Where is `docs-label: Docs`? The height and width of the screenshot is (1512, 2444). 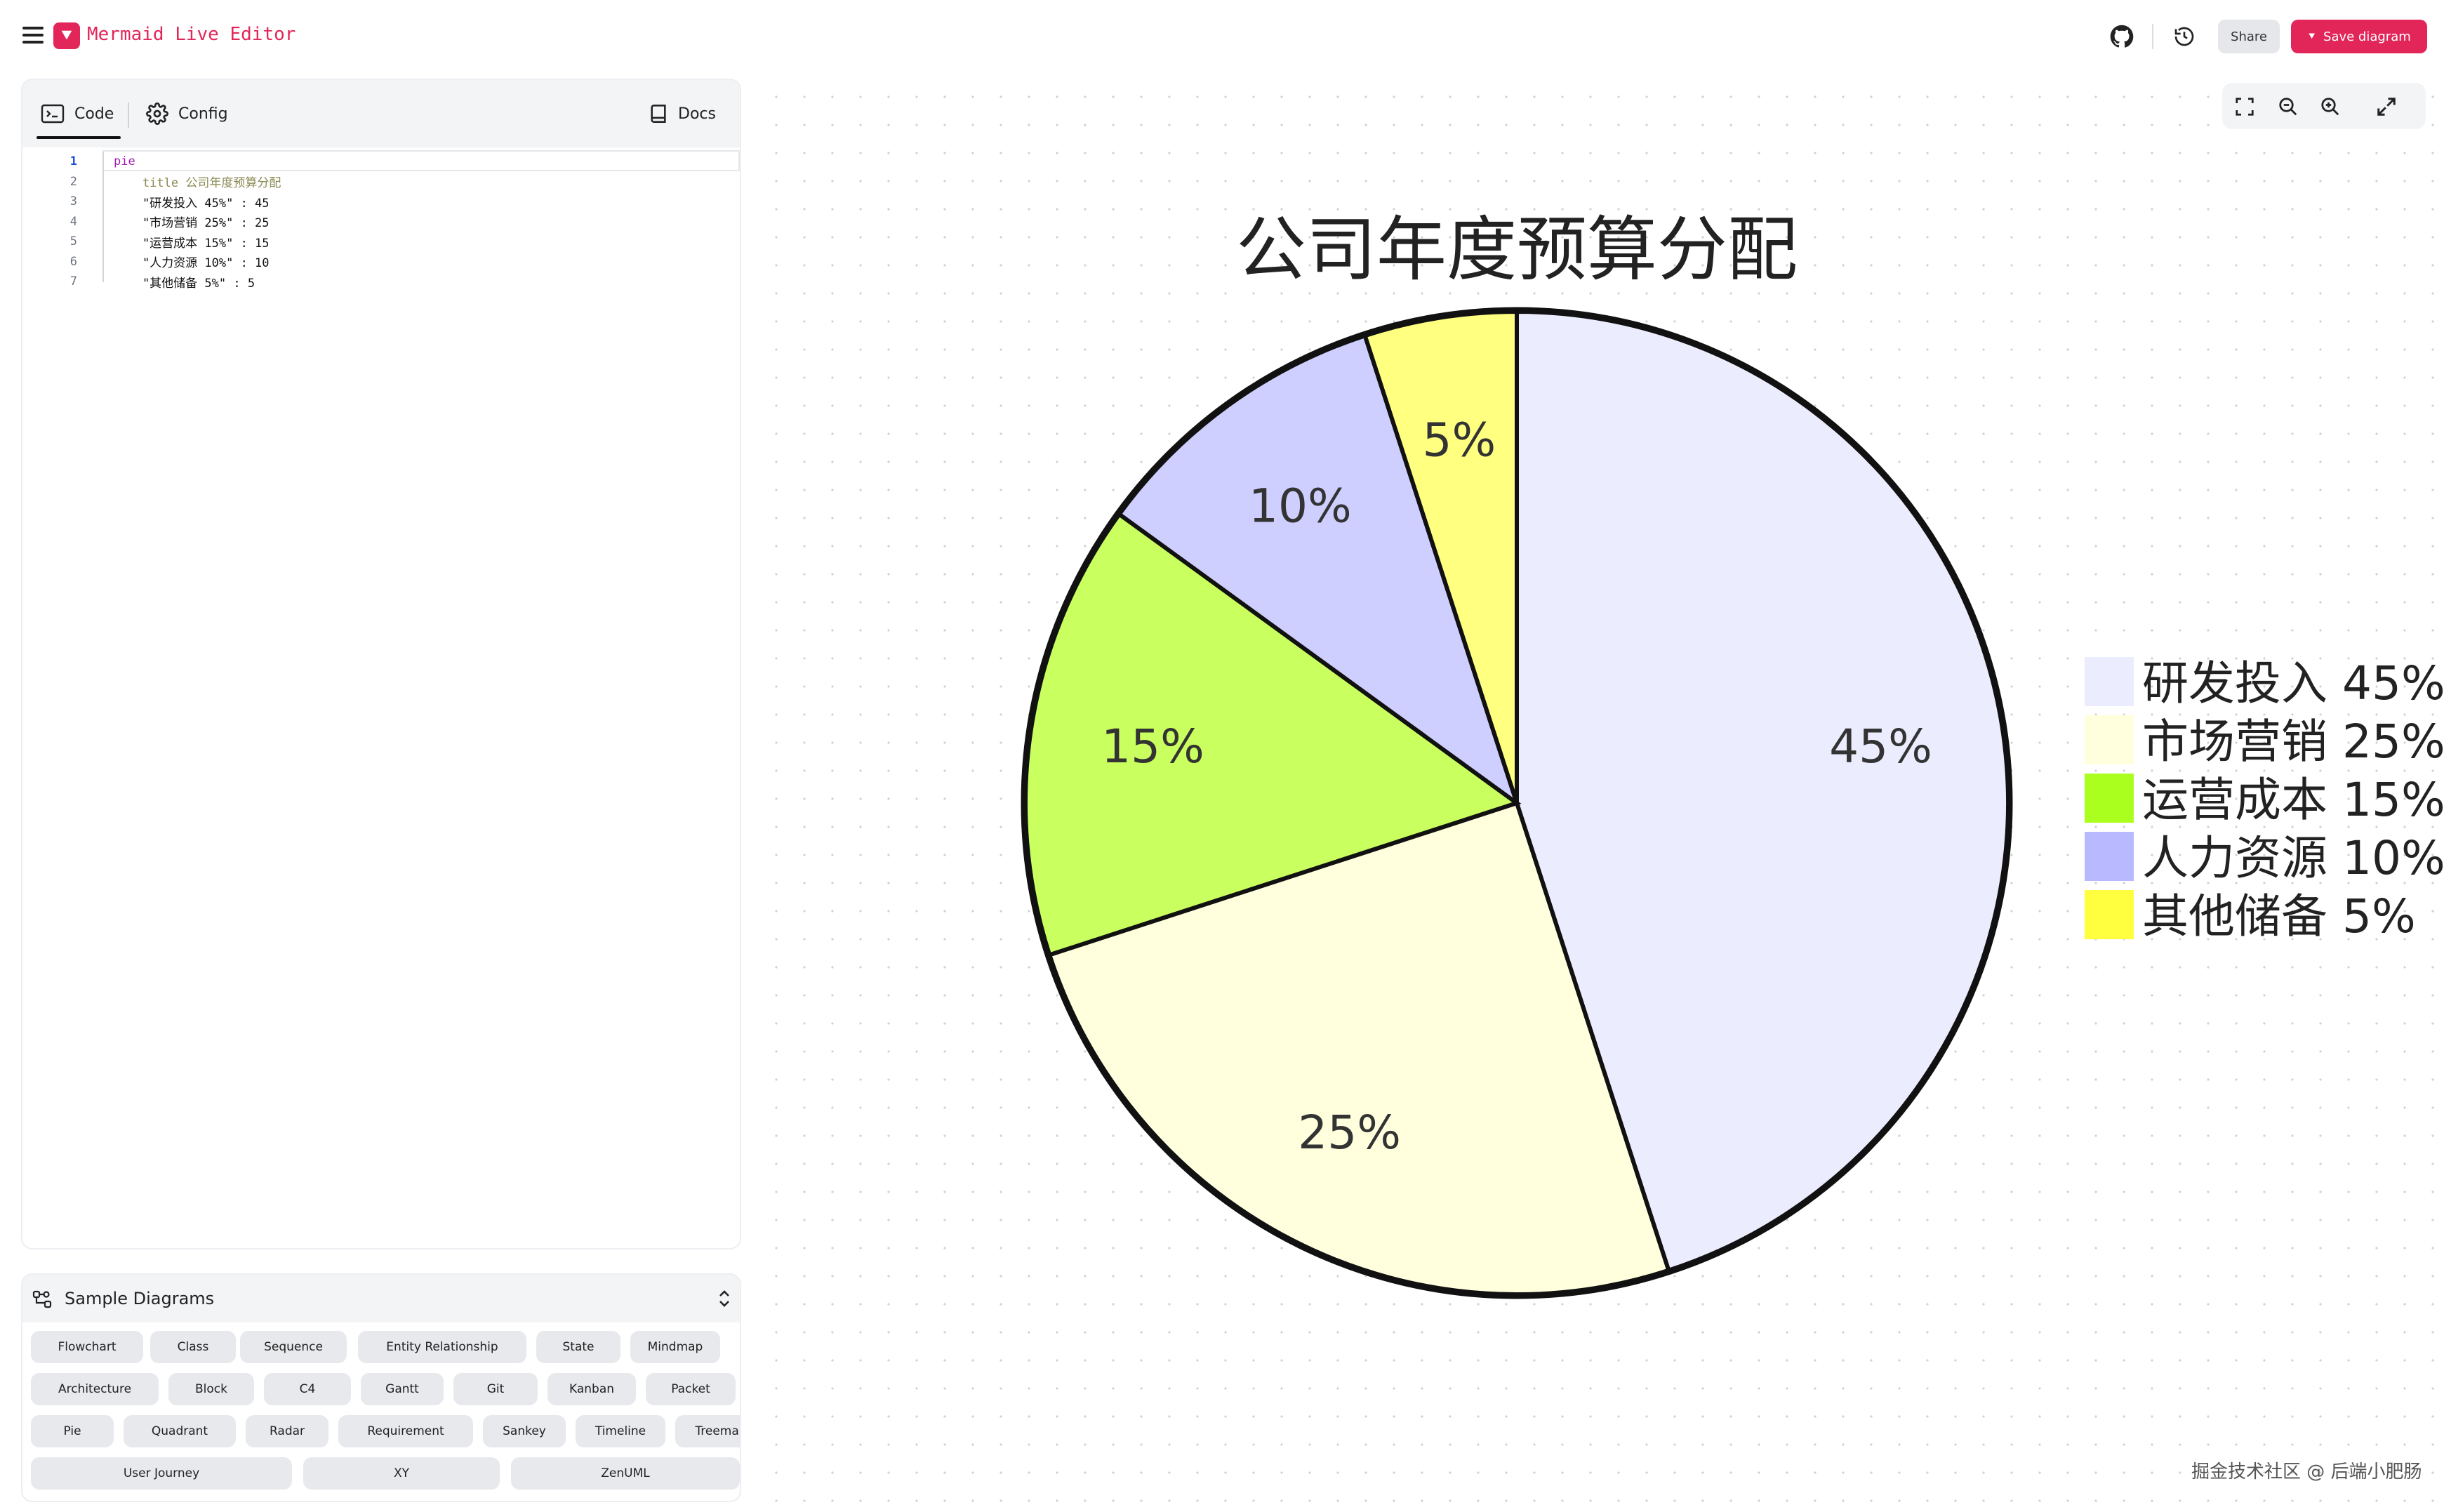 docs-label: Docs is located at coordinates (697, 114).